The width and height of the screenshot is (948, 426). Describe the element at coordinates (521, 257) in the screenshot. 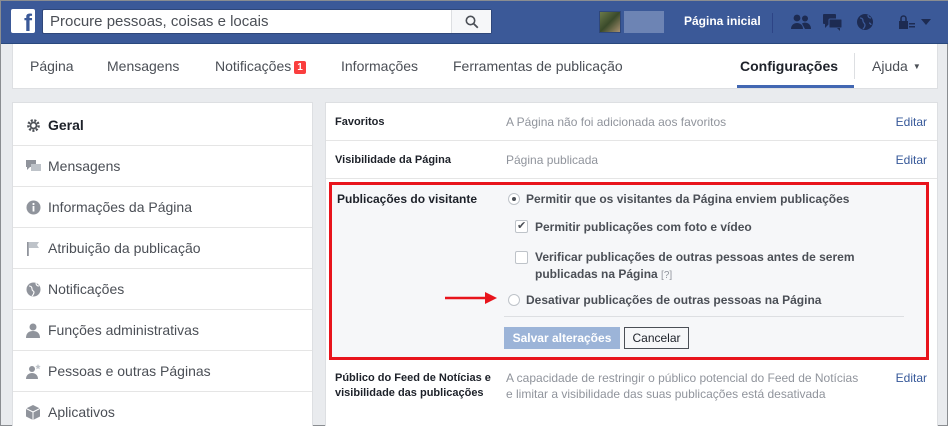

I see `checkbox-review-posts` at that location.